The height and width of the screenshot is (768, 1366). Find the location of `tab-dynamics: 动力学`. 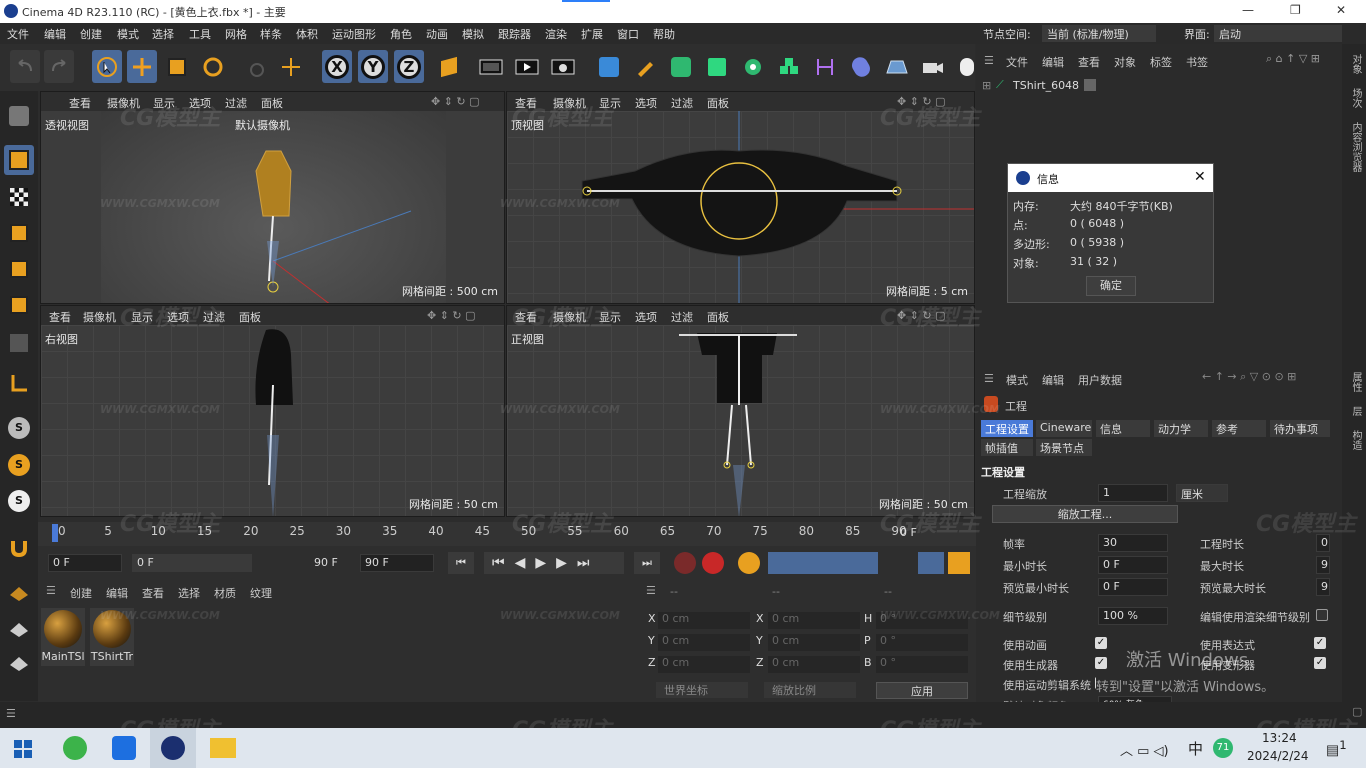

tab-dynamics: 动力学 is located at coordinates (1181, 428).